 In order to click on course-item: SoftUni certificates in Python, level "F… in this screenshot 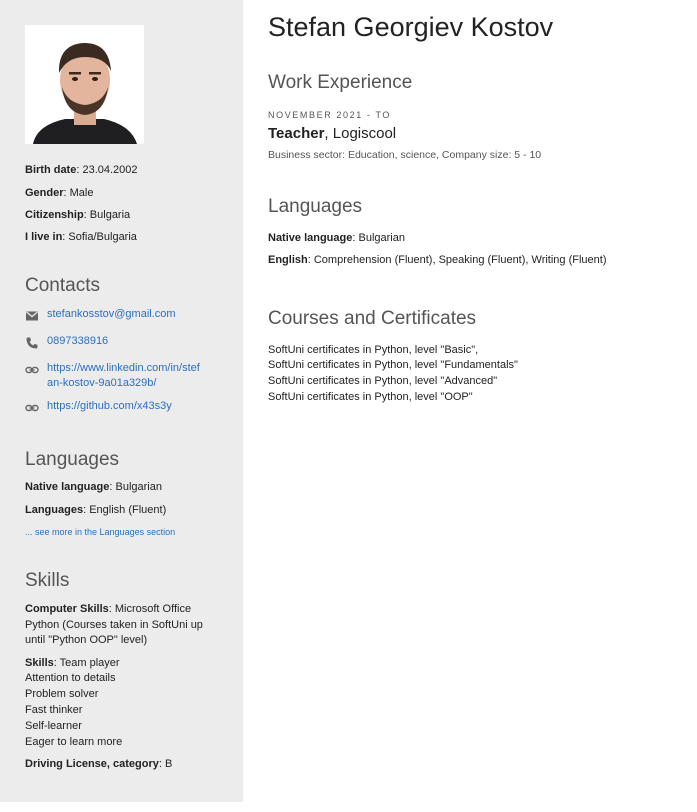, I will do `click(393, 365)`.